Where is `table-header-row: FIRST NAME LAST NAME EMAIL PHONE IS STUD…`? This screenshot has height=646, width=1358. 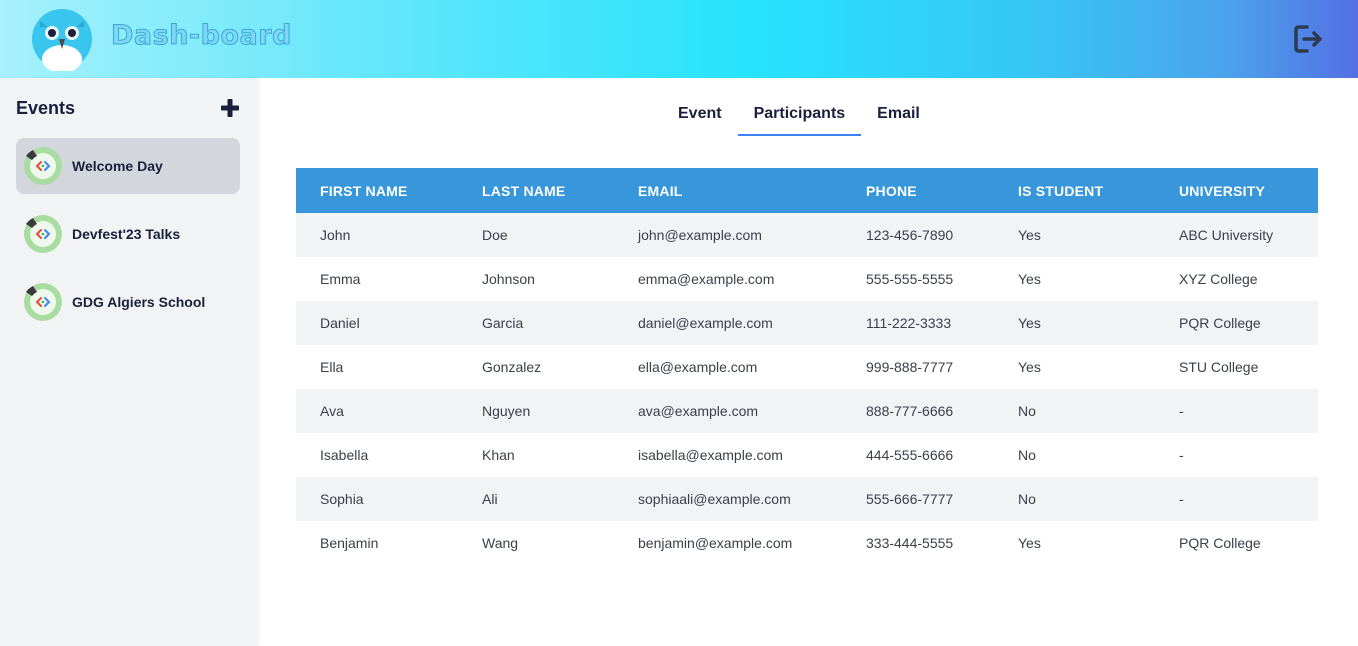 table-header-row: FIRST NAME LAST NAME EMAIL PHONE IS STUD… is located at coordinates (807, 190).